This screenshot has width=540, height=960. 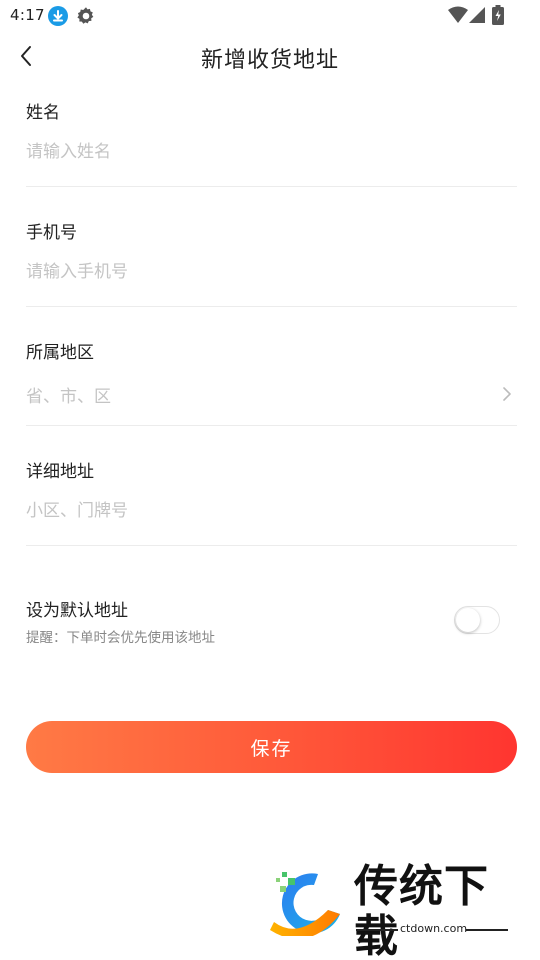 I want to click on gear-icon, so click(x=86, y=16).